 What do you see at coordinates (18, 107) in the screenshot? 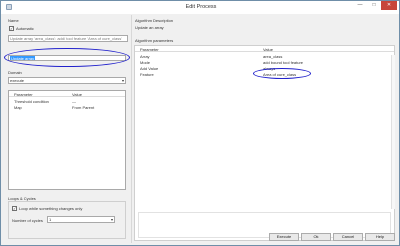
I see `parameter-cell: Map` at bounding box center [18, 107].